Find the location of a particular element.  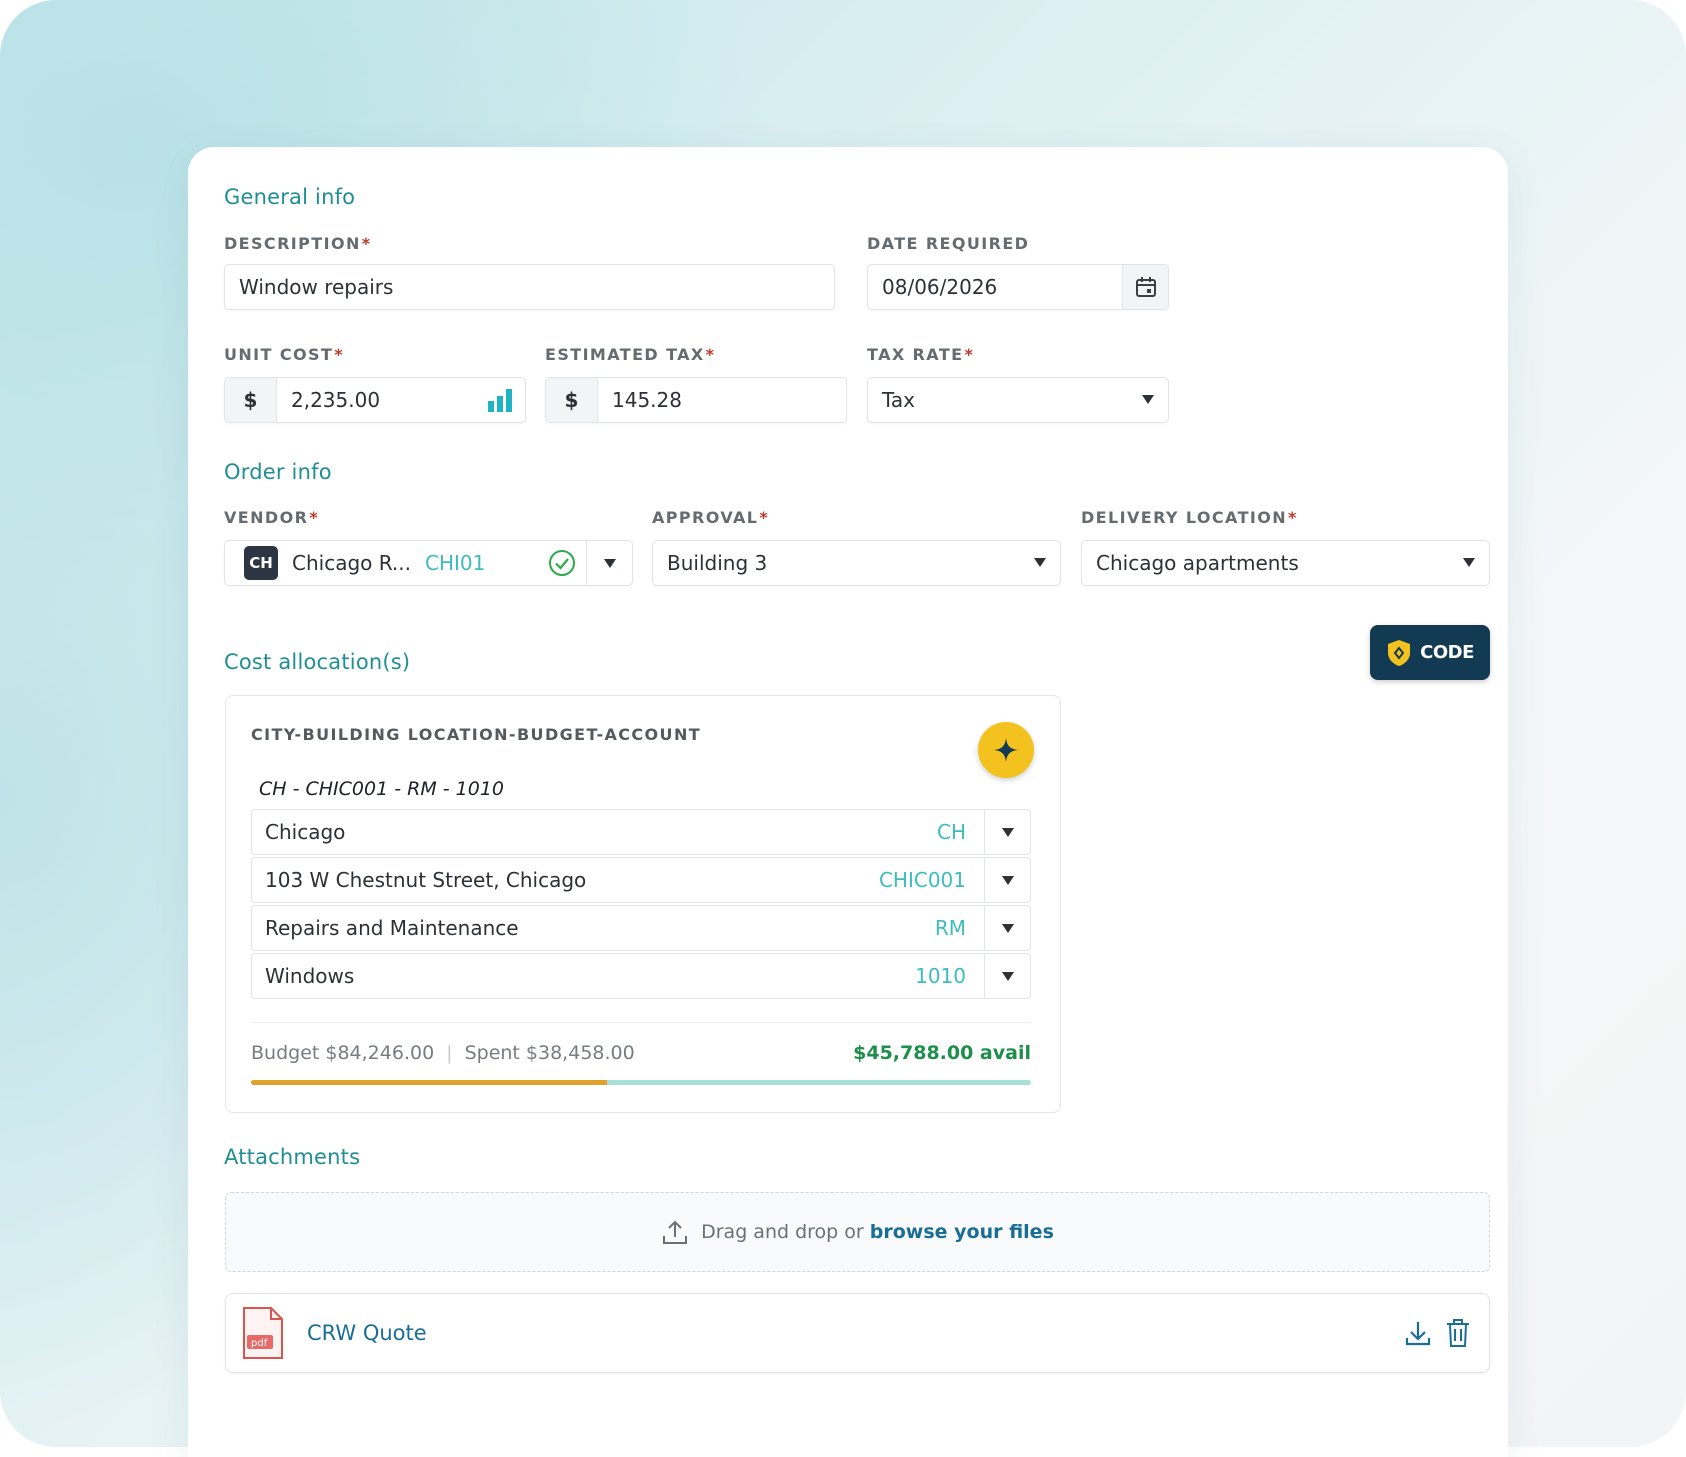

vendor-dropdown-toggle is located at coordinates (609, 563).